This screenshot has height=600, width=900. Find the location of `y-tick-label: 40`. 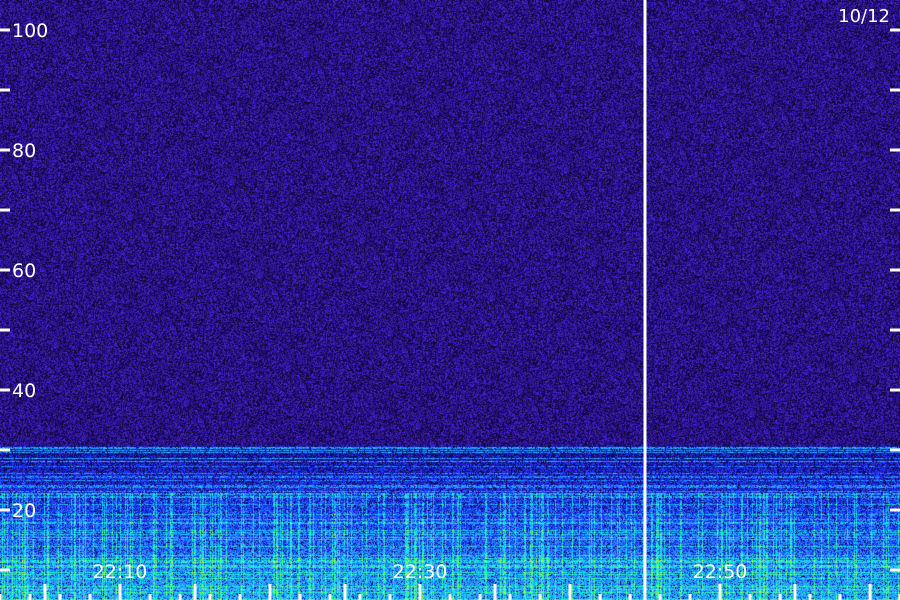

y-tick-label: 40 is located at coordinates (24, 391).